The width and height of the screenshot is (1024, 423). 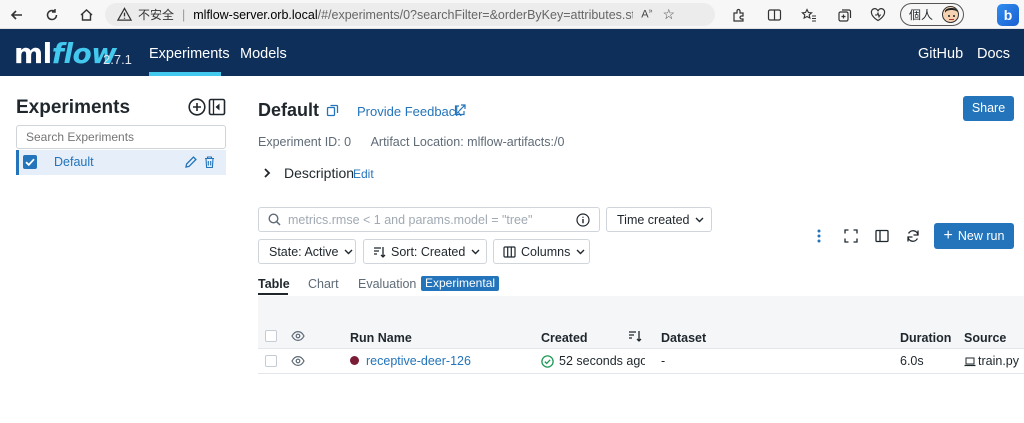 What do you see at coordinates (74, 162) in the screenshot?
I see `sidebar-item-label: Default` at bounding box center [74, 162].